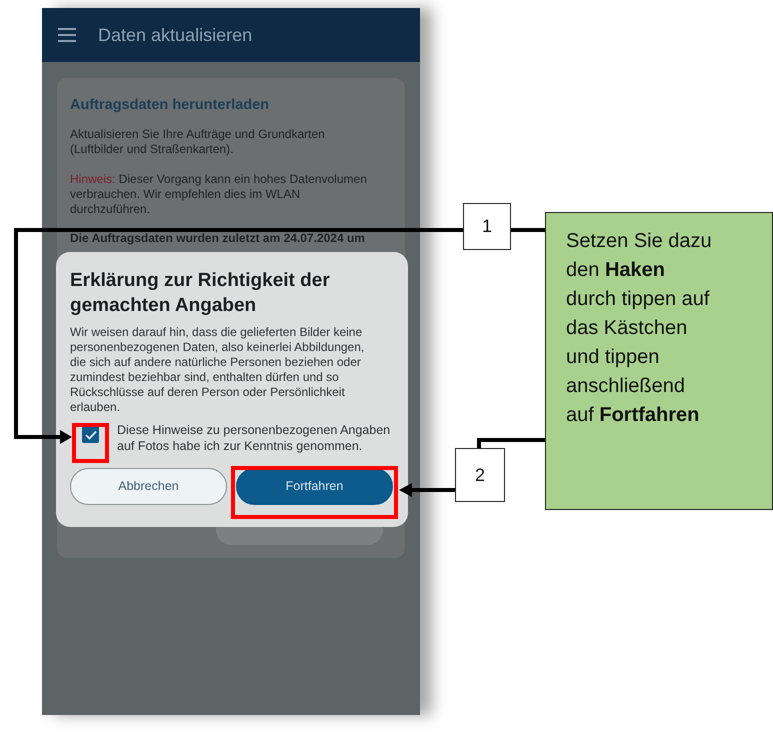 The width and height of the screenshot is (773, 741). I want to click on annotation-text: Setzen Sie dazu den Haken durch tippen auf das Kästchen und tippen anschließend auf Fortfahren, so click(639, 328).